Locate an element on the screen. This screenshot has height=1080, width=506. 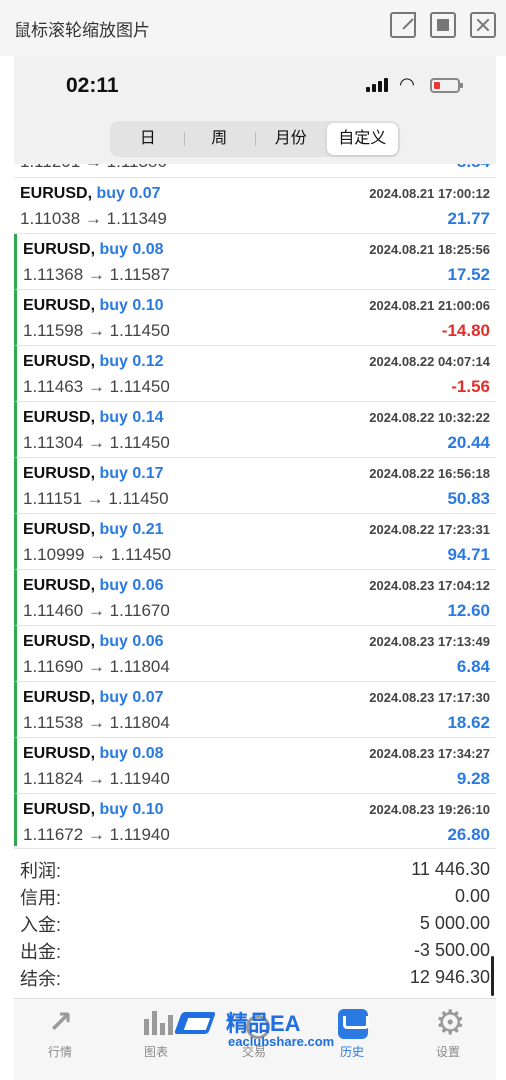
trade-time: 2024.08.21 18:25:56 is located at coordinates (429, 249).